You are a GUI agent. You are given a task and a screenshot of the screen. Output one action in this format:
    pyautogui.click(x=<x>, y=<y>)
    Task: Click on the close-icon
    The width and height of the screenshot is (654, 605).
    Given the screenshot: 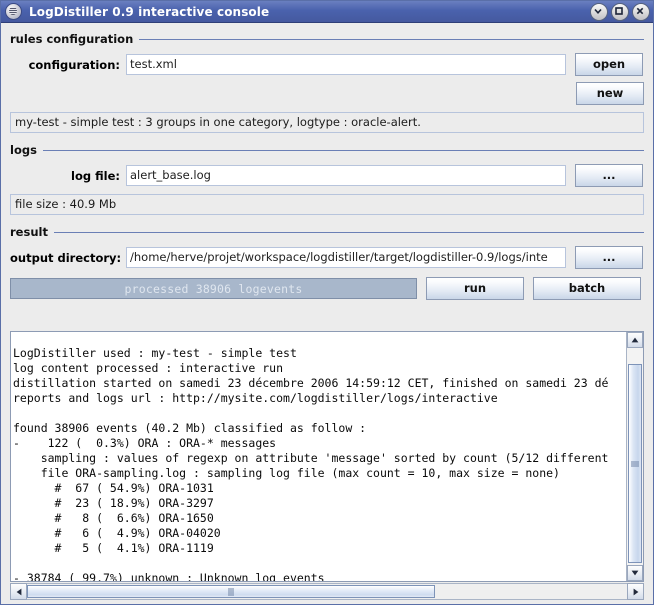 What is the action you would take?
    pyautogui.click(x=641, y=12)
    